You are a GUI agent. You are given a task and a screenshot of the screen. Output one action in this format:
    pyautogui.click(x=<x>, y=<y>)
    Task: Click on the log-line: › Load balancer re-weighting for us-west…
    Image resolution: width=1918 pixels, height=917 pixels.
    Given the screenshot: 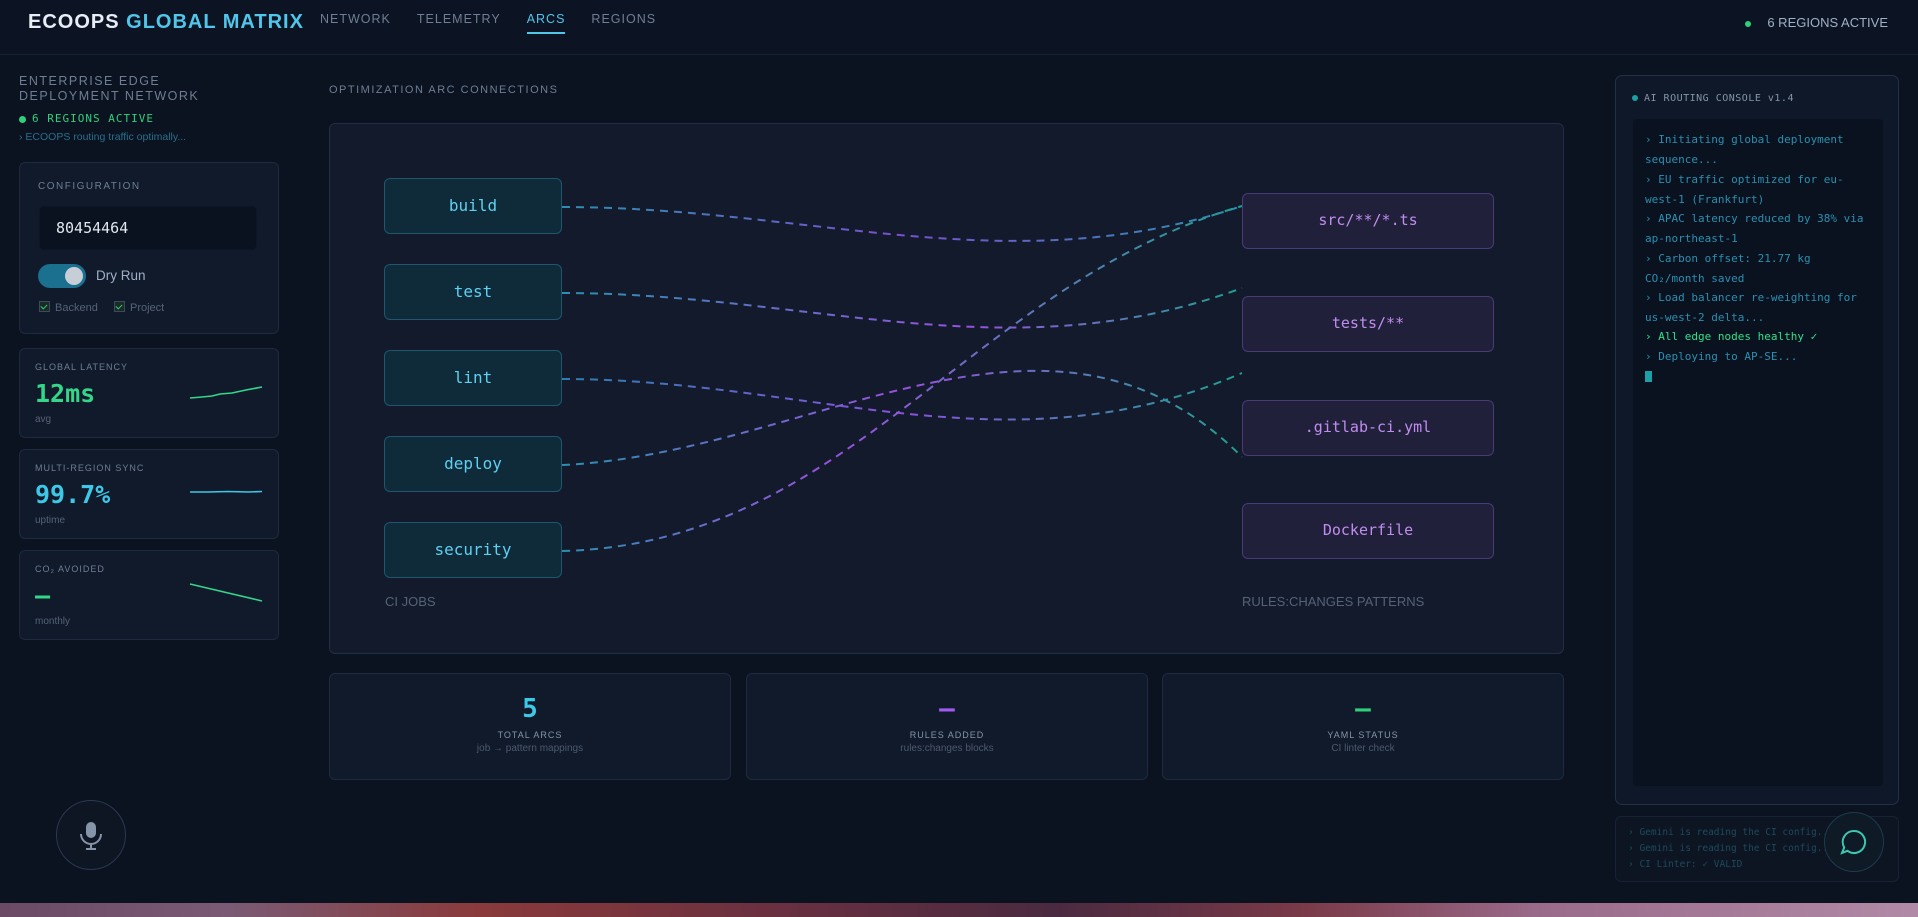 What is the action you would take?
    pyautogui.click(x=1751, y=307)
    